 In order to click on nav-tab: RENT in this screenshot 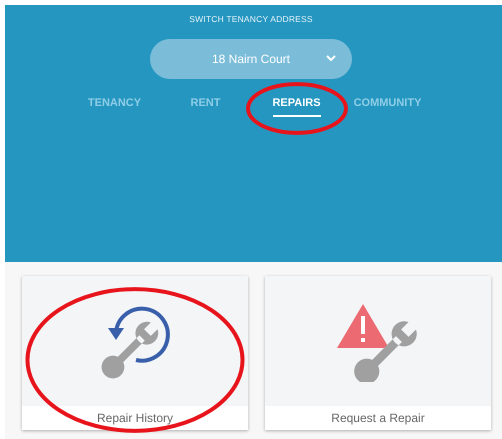, I will do `click(205, 105)`.